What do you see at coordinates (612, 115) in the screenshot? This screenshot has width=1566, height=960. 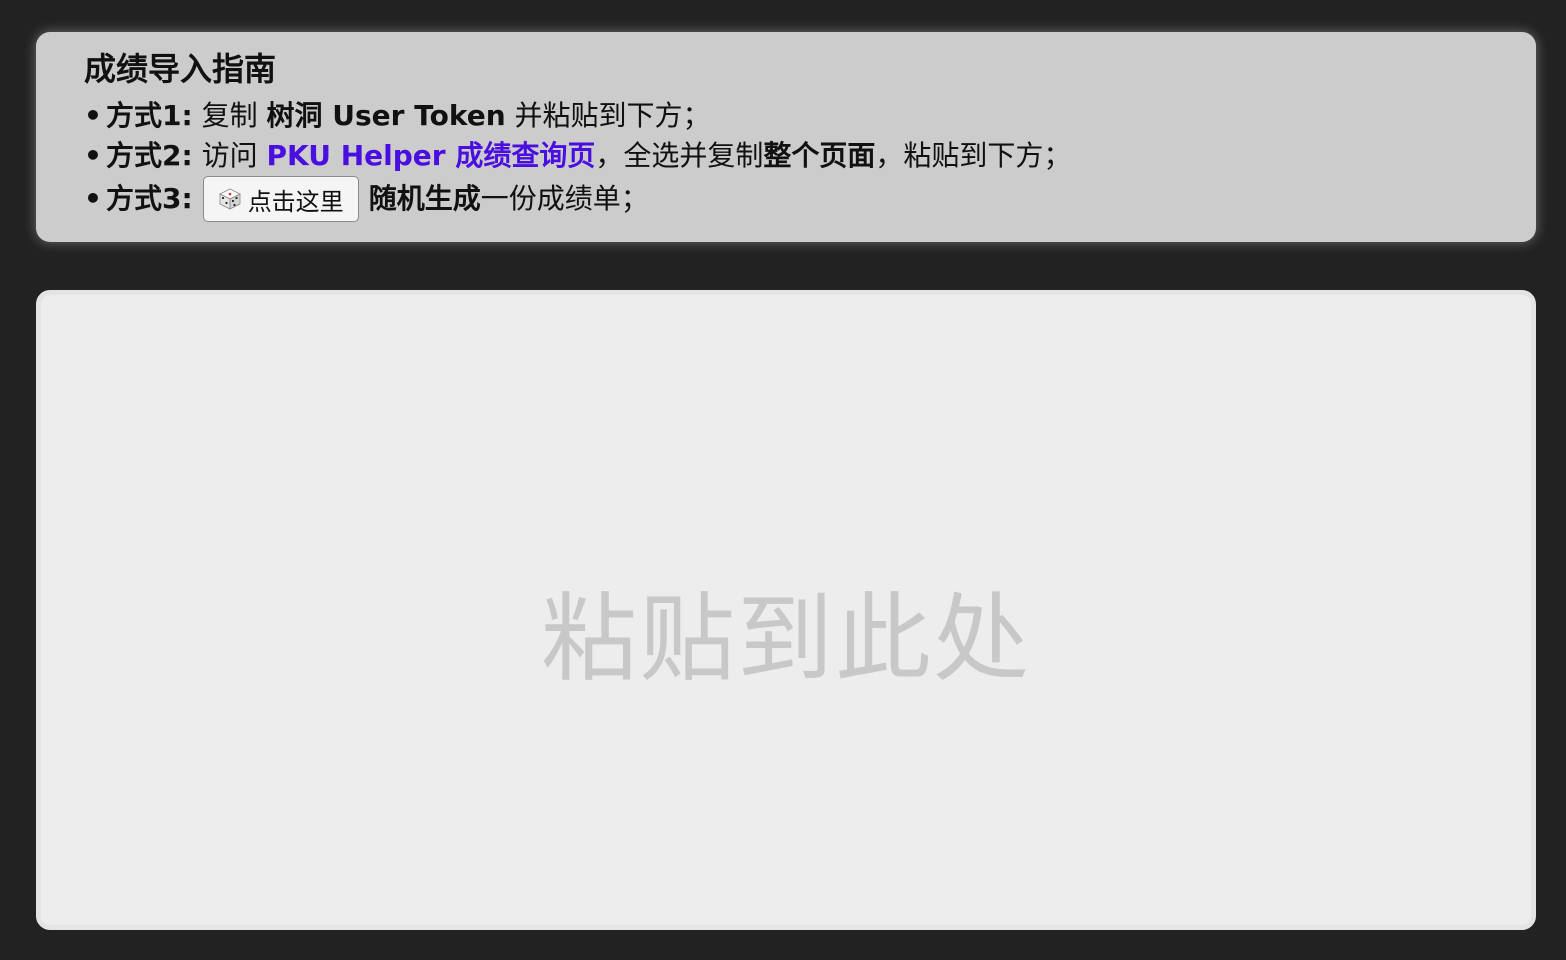 I see `method-1-text-b: 并粘贴到下方；` at bounding box center [612, 115].